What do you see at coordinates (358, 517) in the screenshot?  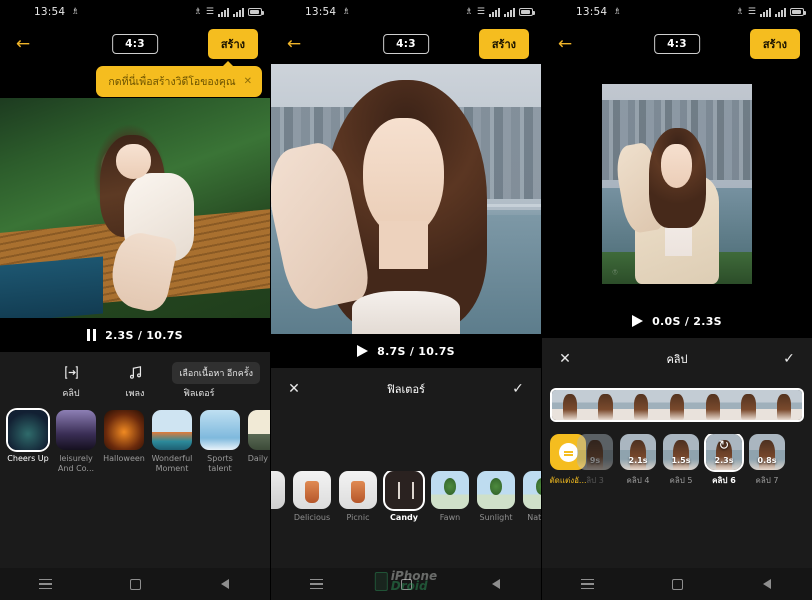 I see `filter-label: Picnic` at bounding box center [358, 517].